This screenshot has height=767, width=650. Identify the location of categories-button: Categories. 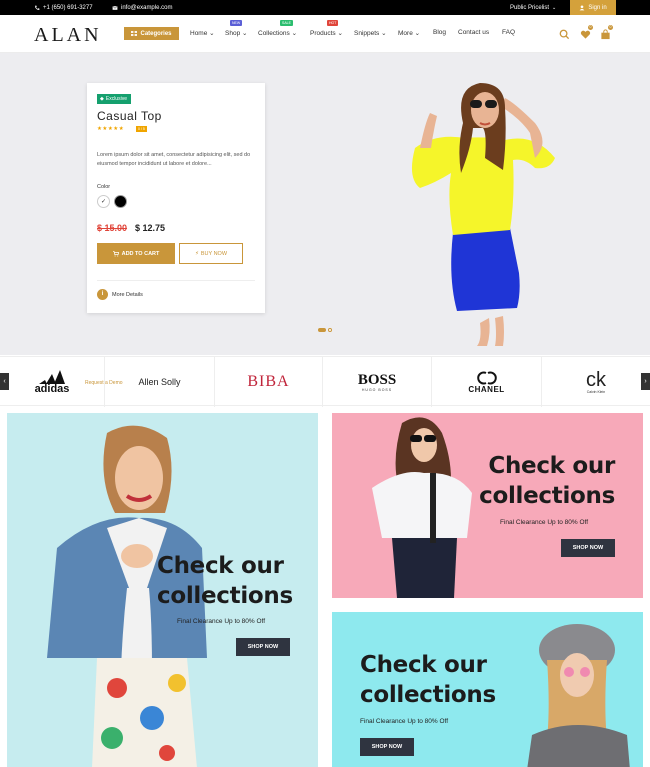
(151, 33).